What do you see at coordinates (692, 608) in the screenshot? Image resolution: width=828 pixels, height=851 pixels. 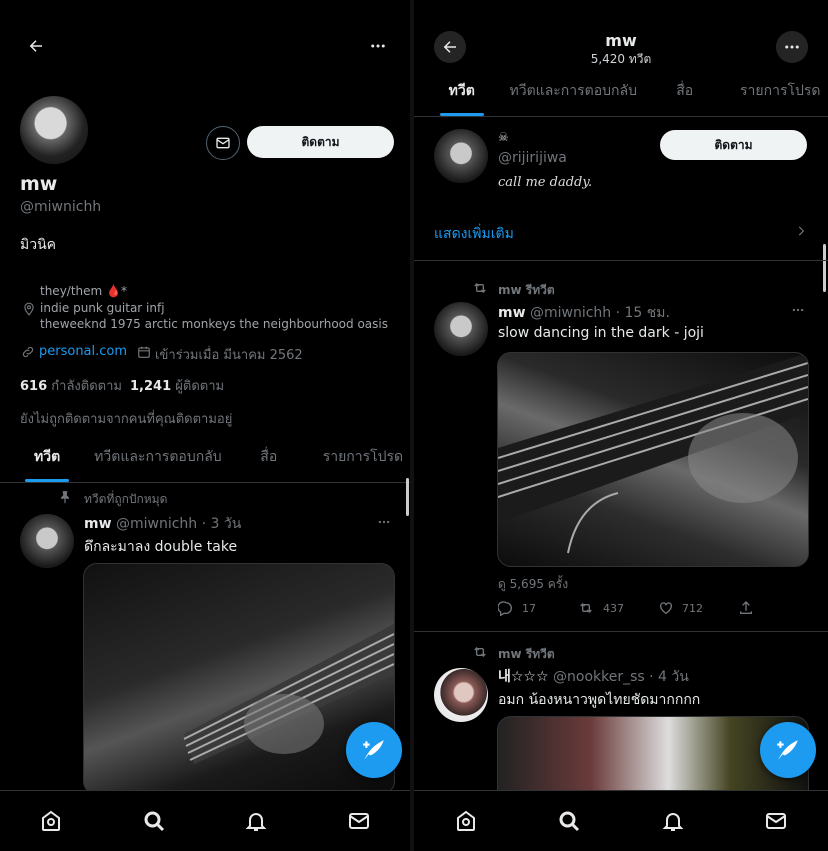 I see `like-count: 712` at bounding box center [692, 608].